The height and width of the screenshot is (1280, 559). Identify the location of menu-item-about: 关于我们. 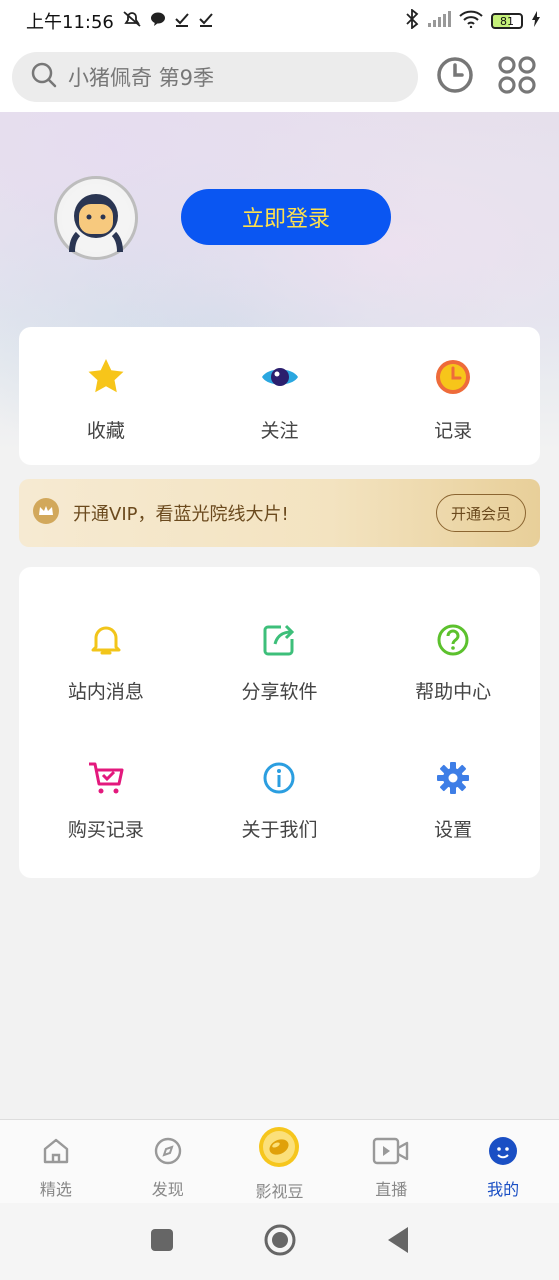
(280, 801).